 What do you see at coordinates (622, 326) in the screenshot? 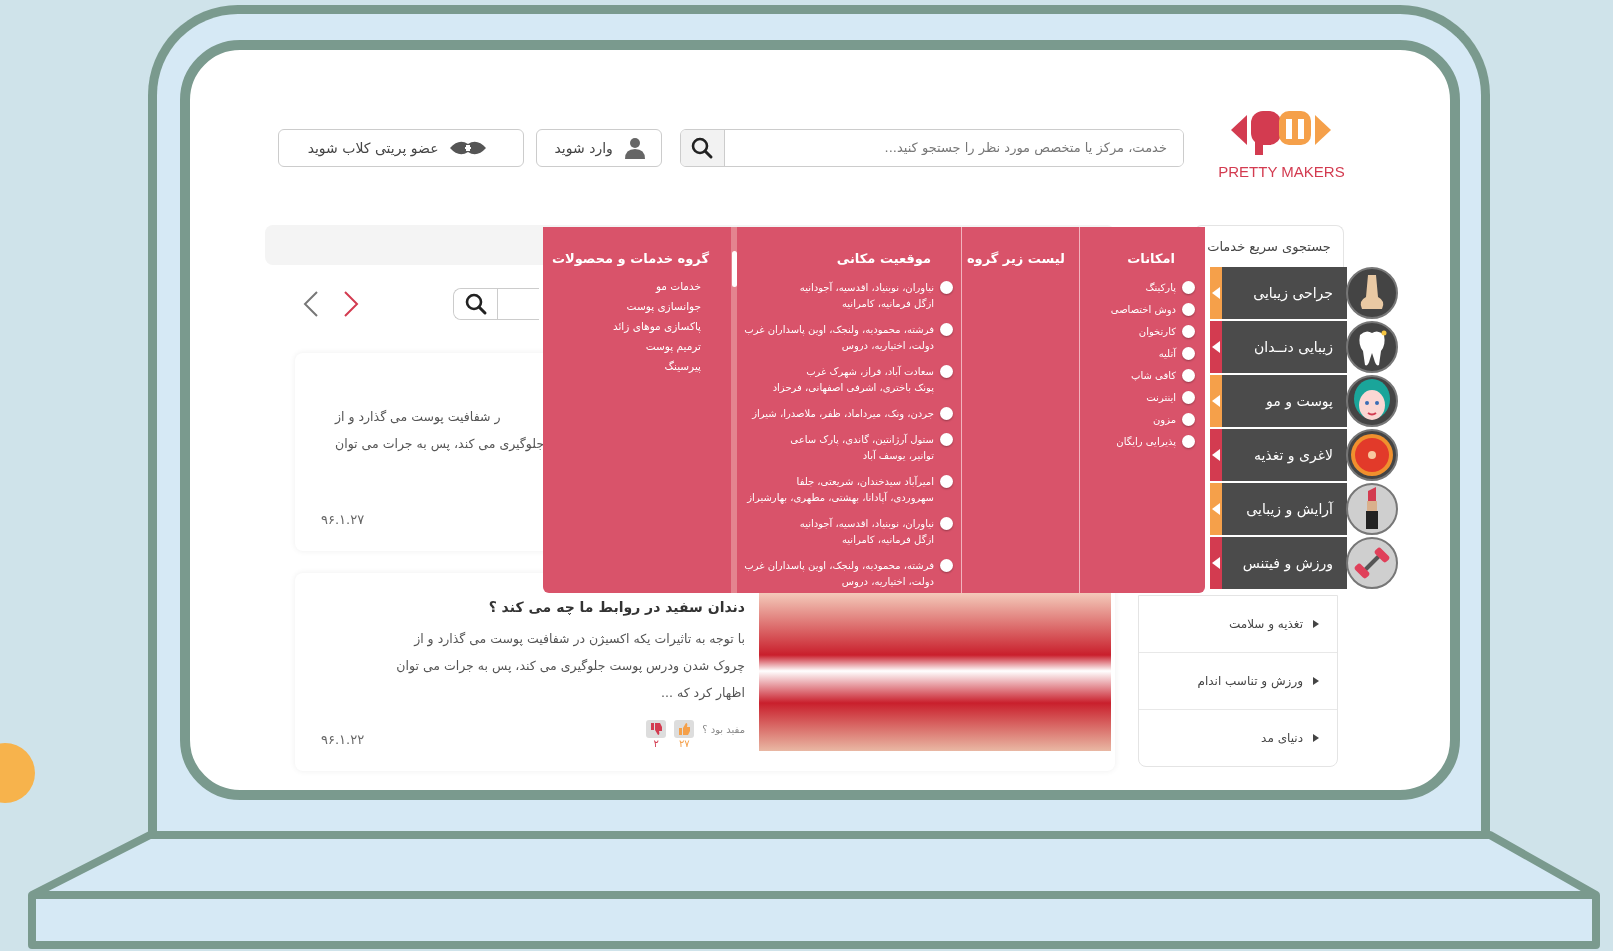
I see `menu-link: پاکسازی موهای زائد` at bounding box center [622, 326].